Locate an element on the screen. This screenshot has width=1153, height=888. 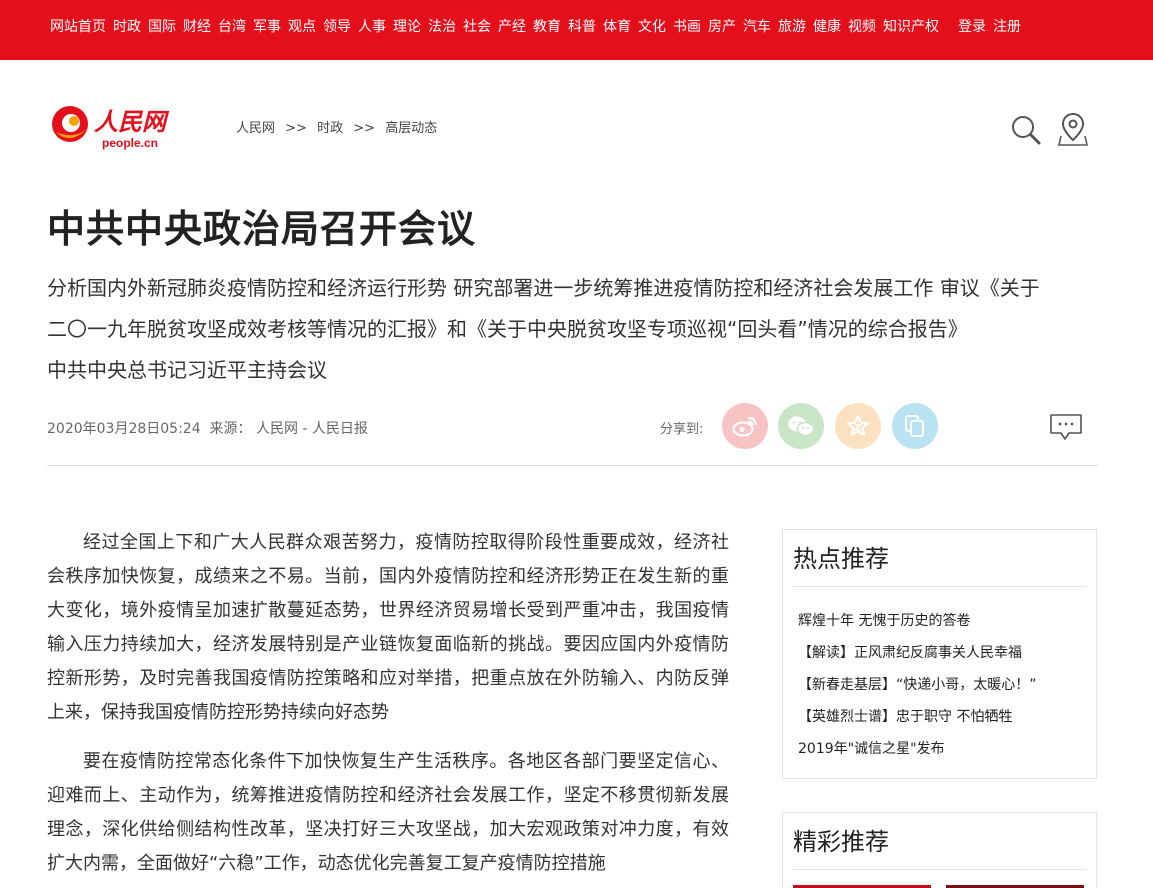
search-icon is located at coordinates (1026, 130).